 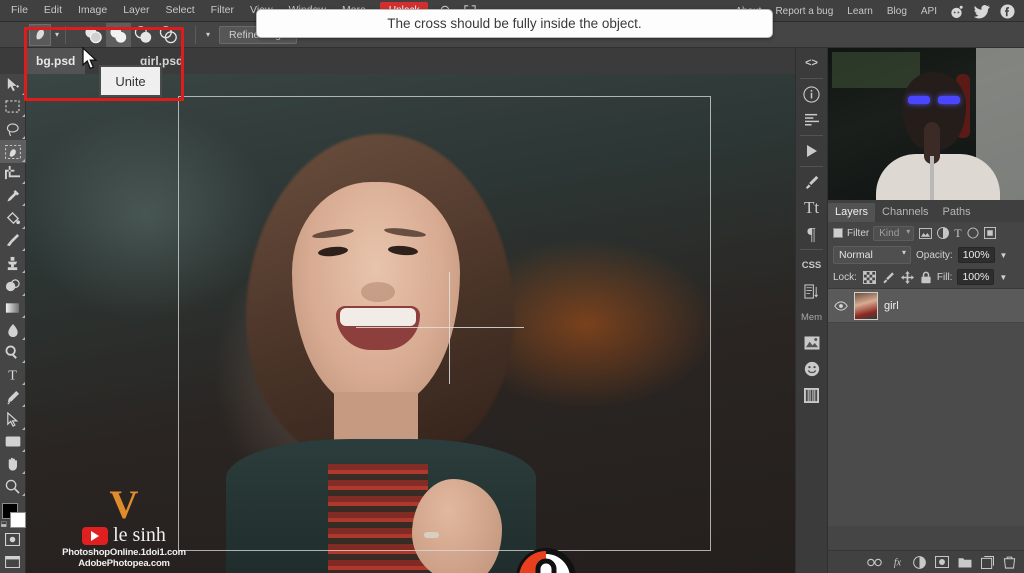 I want to click on emoji-icon, so click(x=811, y=369).